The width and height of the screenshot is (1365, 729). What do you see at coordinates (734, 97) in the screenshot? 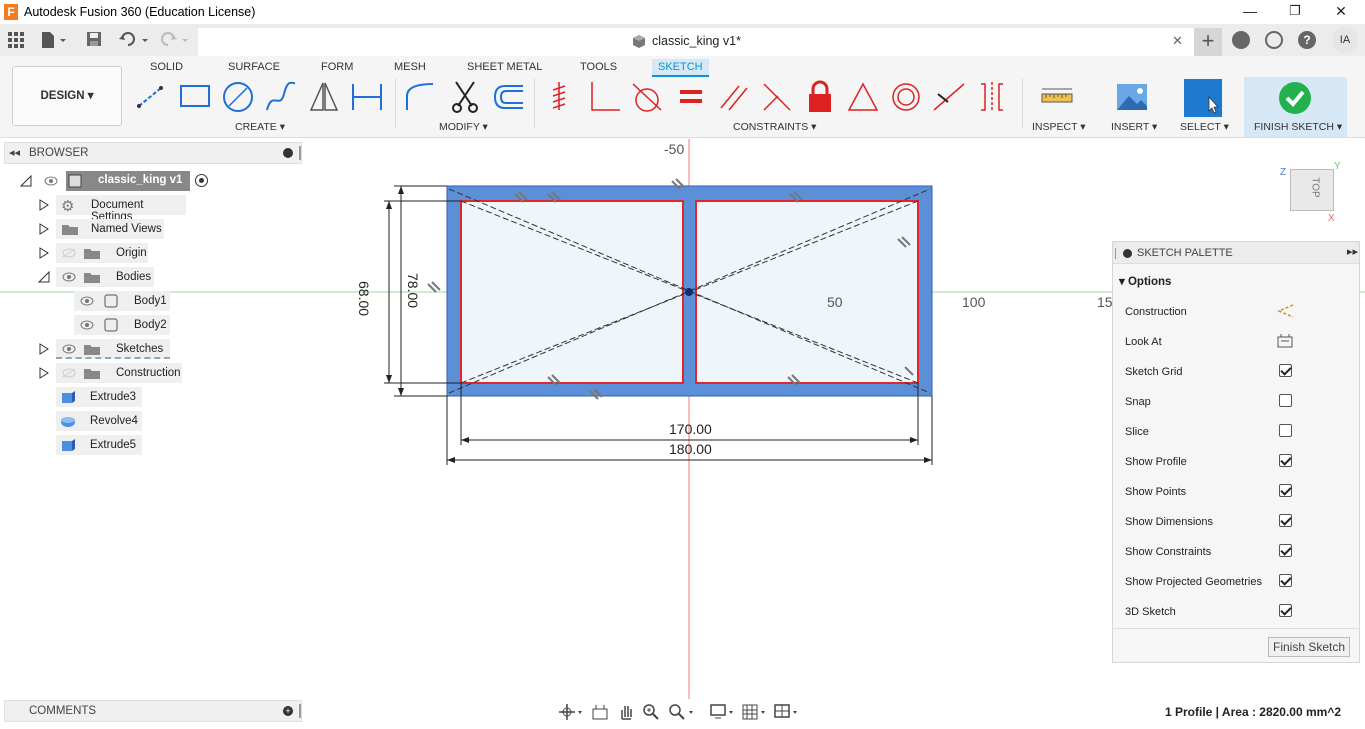
I see `parallel-icon` at bounding box center [734, 97].